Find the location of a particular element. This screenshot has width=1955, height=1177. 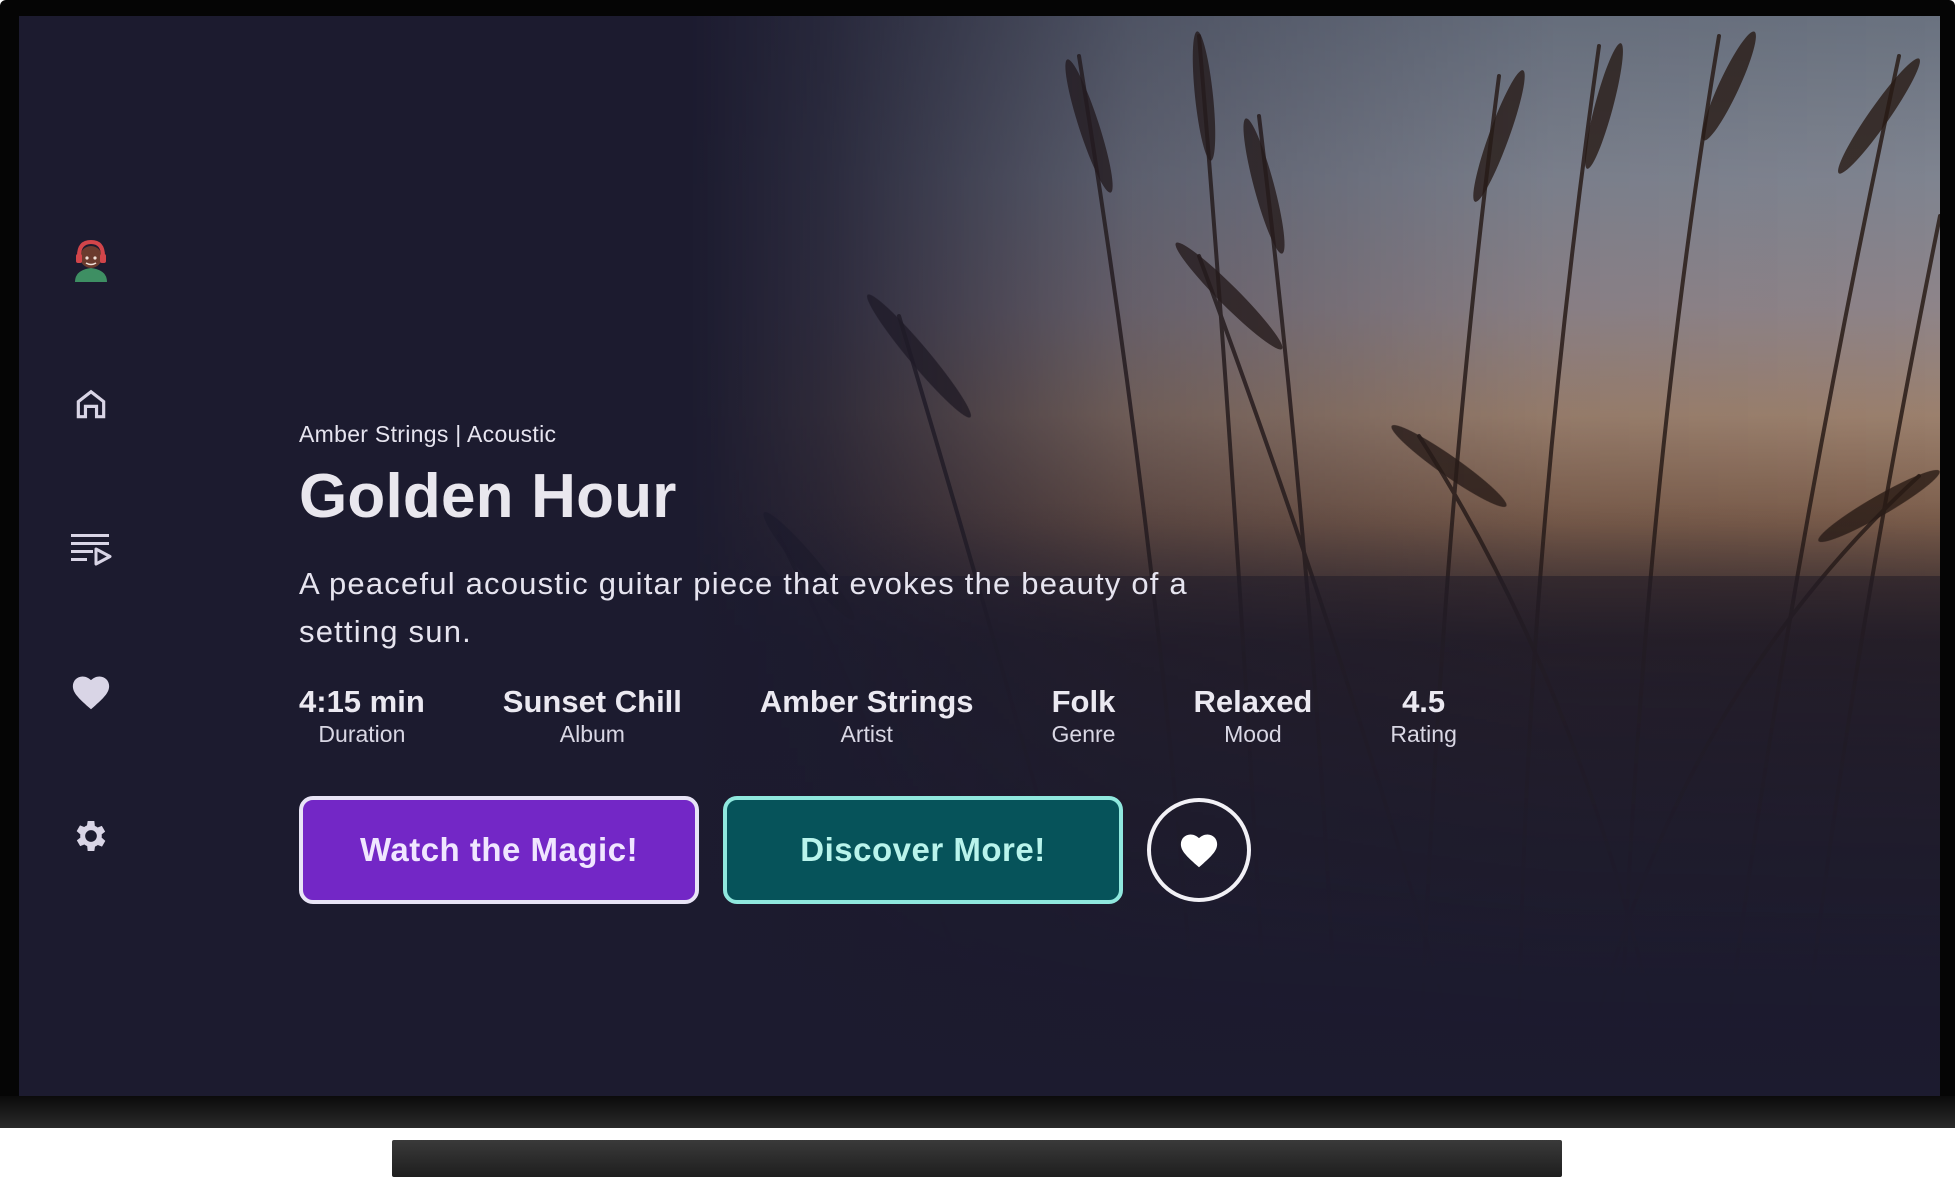

gear-icon is located at coordinates (91, 836).